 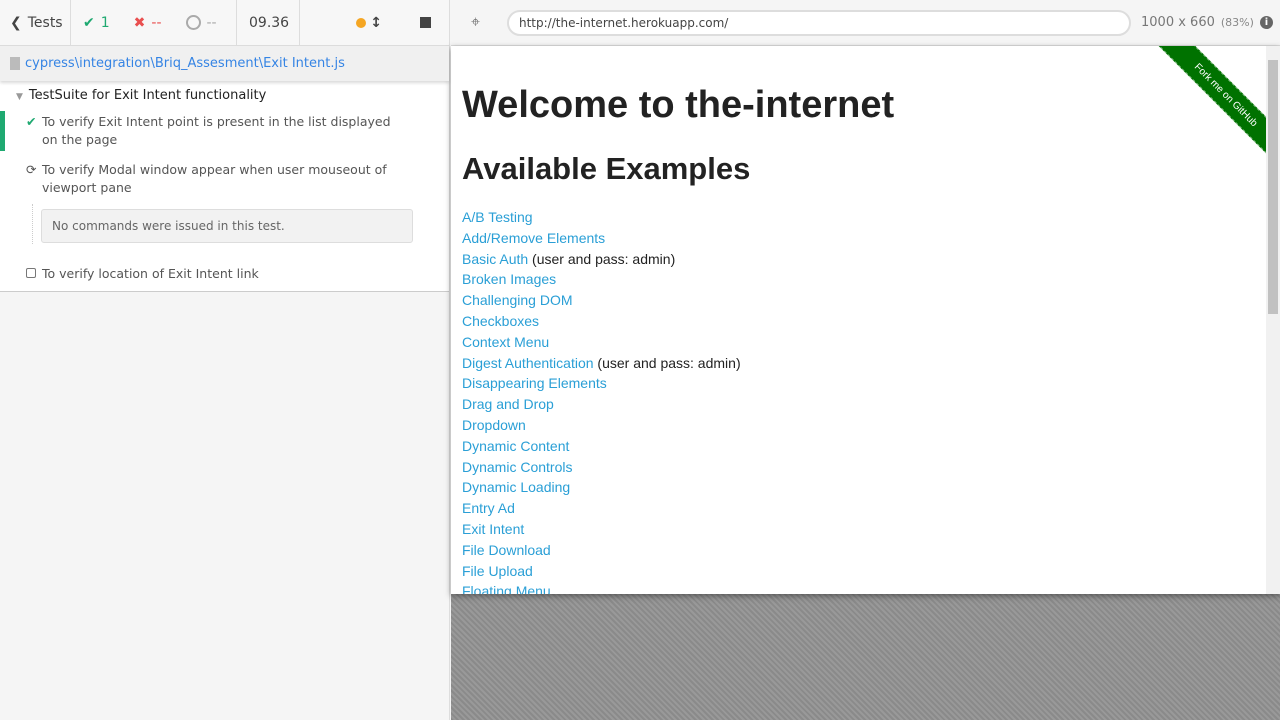 What do you see at coordinates (819, 22) in the screenshot?
I see `url-bar: http://the-internet.herokuapp.com/` at bounding box center [819, 22].